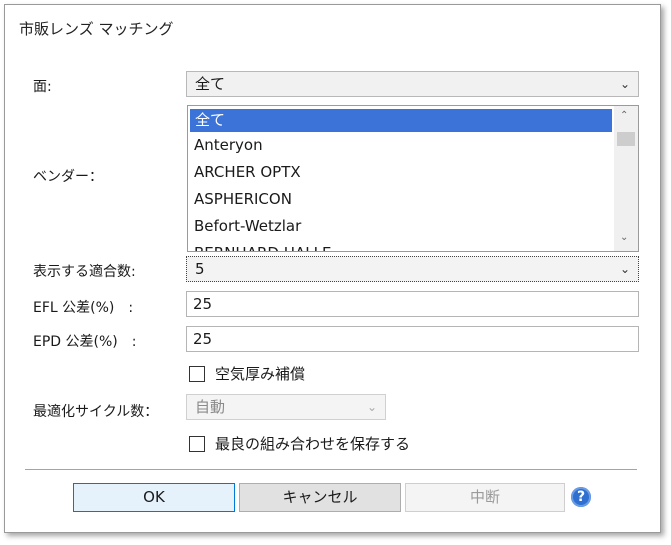 The width and height of the screenshot is (671, 545). I want to click on dialog-title: 市販レンズ マッチング, so click(96, 29).